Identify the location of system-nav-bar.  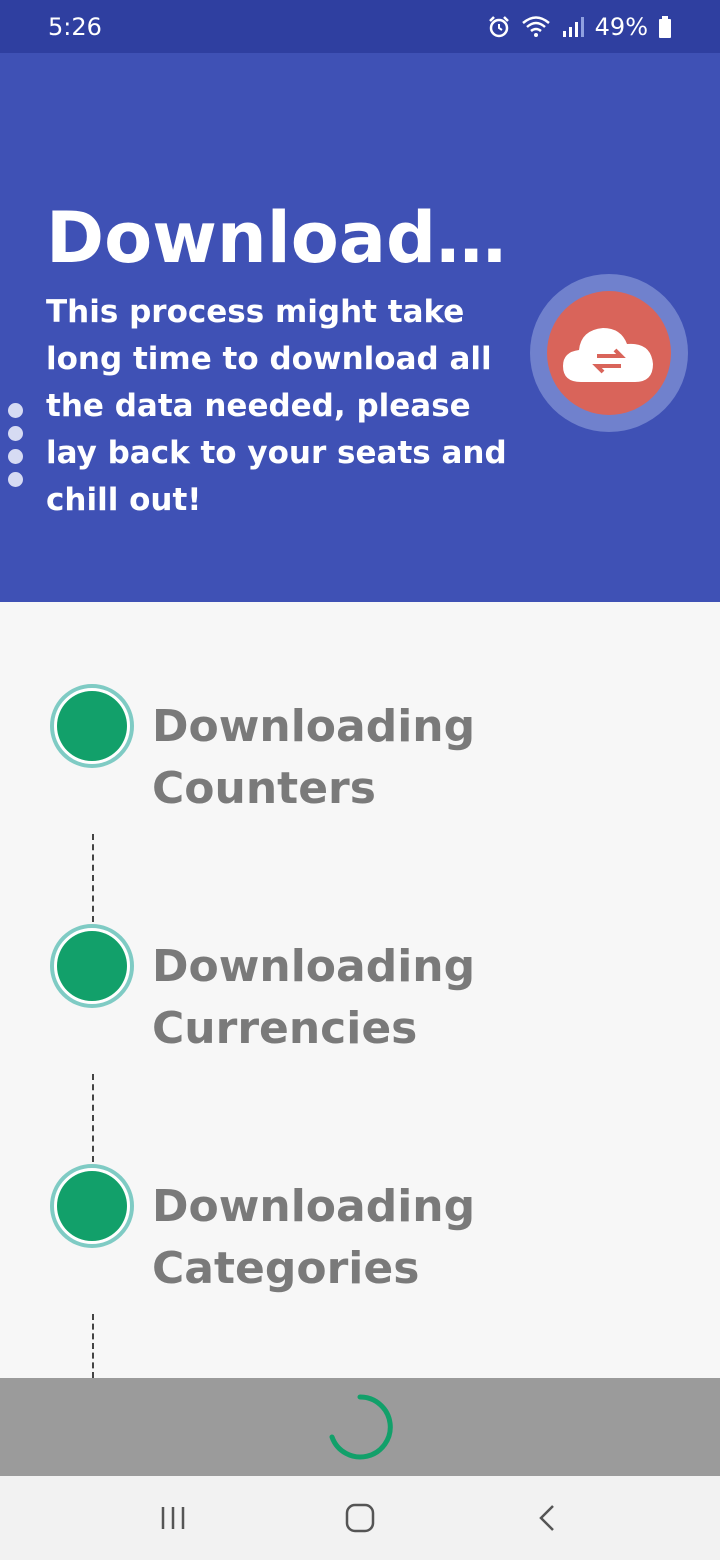
(360, 1518).